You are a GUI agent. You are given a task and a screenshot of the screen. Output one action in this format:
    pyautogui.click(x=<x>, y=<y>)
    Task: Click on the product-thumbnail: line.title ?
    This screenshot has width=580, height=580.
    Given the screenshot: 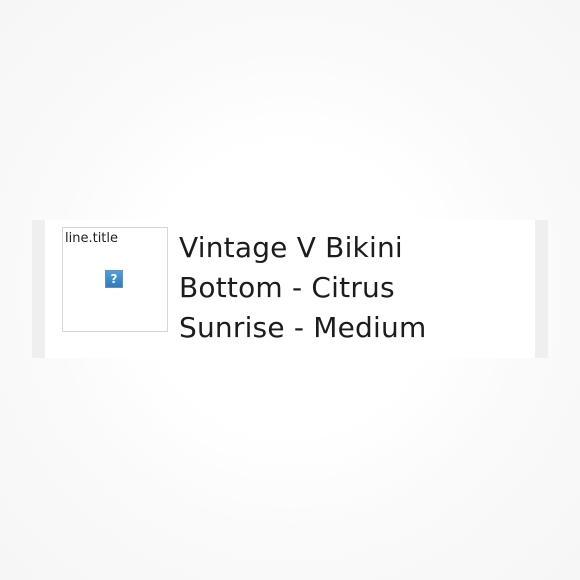 What is the action you would take?
    pyautogui.click(x=115, y=279)
    